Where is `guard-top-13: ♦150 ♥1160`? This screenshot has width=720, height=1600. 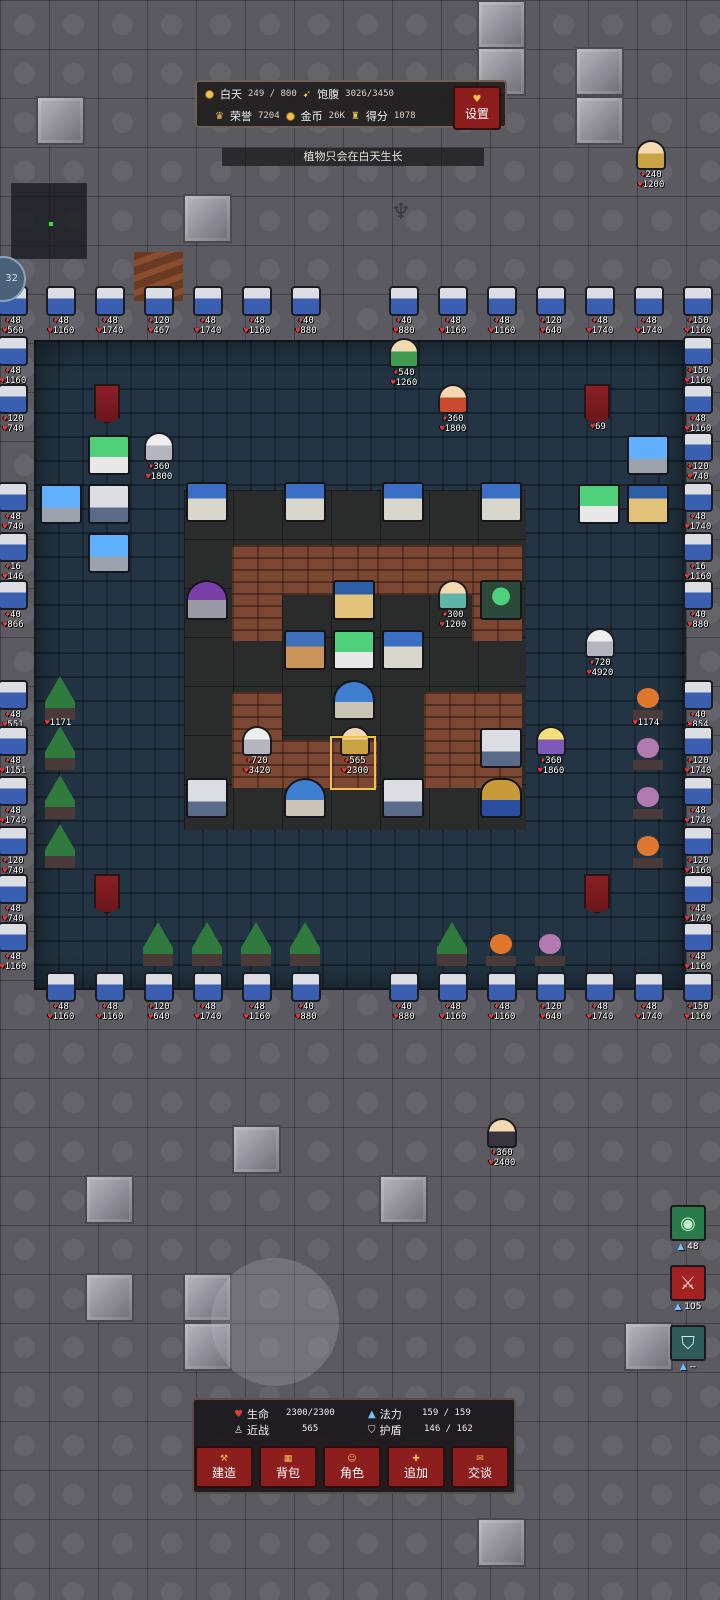
guard-top-13: ♦150 ♥1160 is located at coordinates (697, 314).